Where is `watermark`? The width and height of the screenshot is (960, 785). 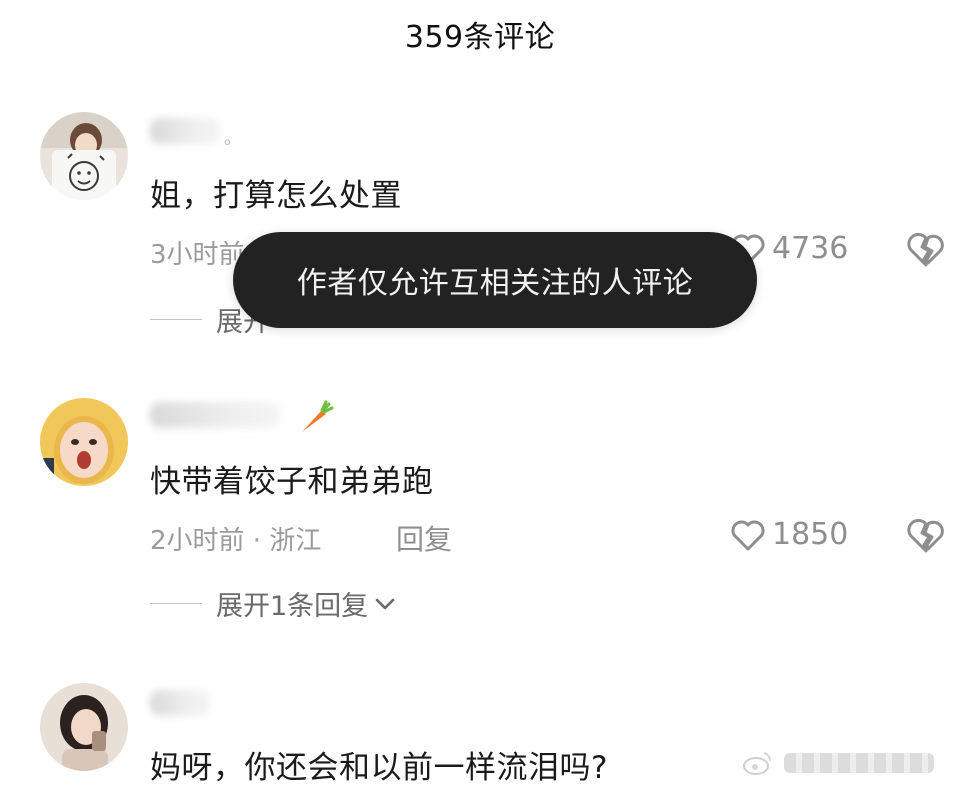 watermark is located at coordinates (838, 763).